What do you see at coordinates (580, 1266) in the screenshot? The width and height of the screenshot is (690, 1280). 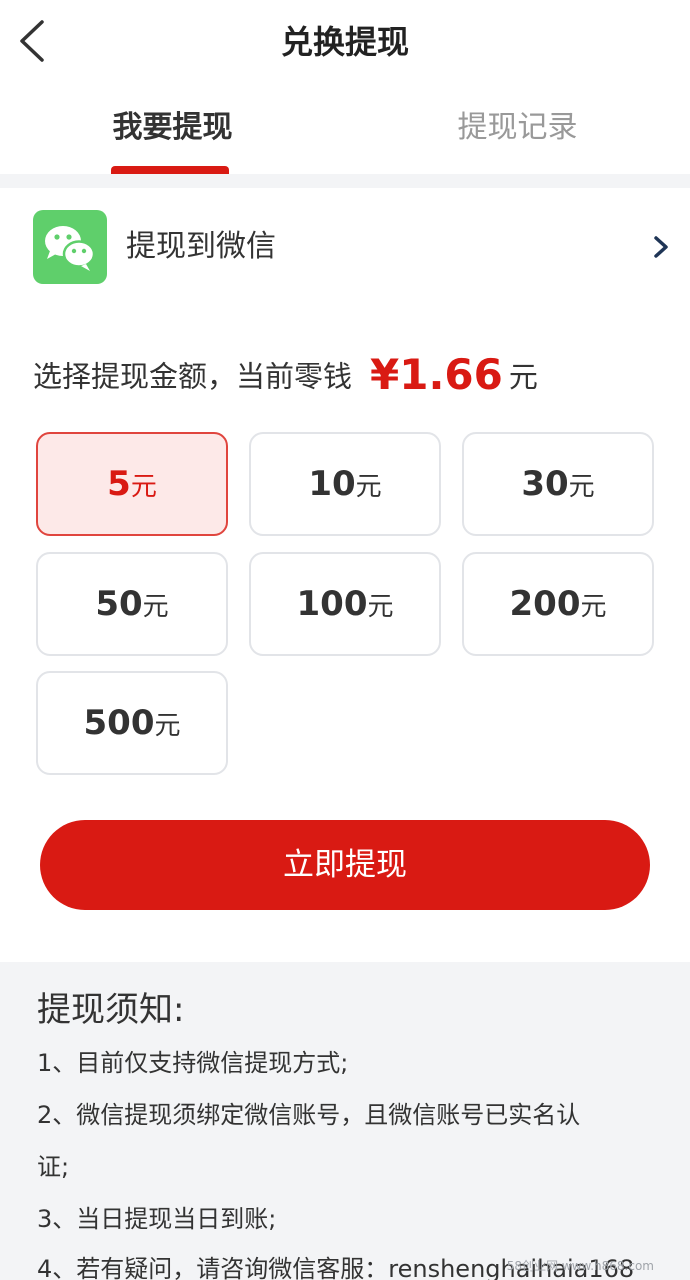 I see `watermark: 58创业网 www.h868.com` at bounding box center [580, 1266].